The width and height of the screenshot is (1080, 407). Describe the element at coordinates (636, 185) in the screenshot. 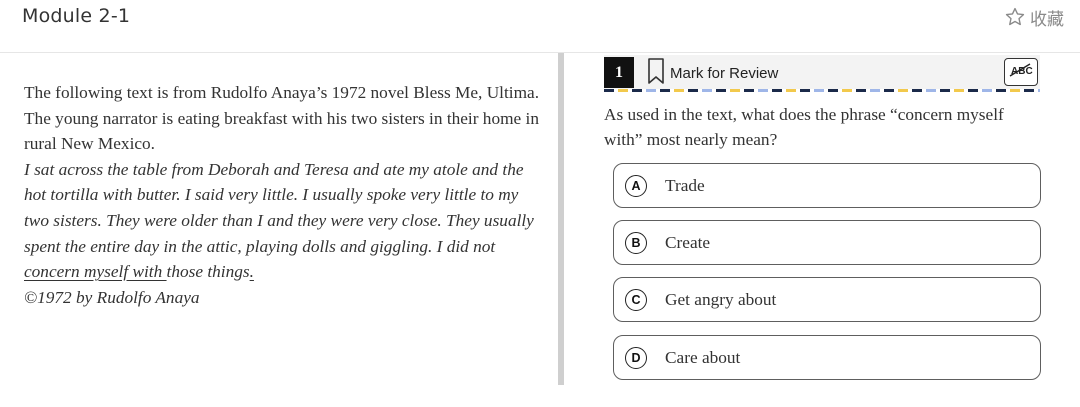

I see `choice-letter-a: A` at that location.